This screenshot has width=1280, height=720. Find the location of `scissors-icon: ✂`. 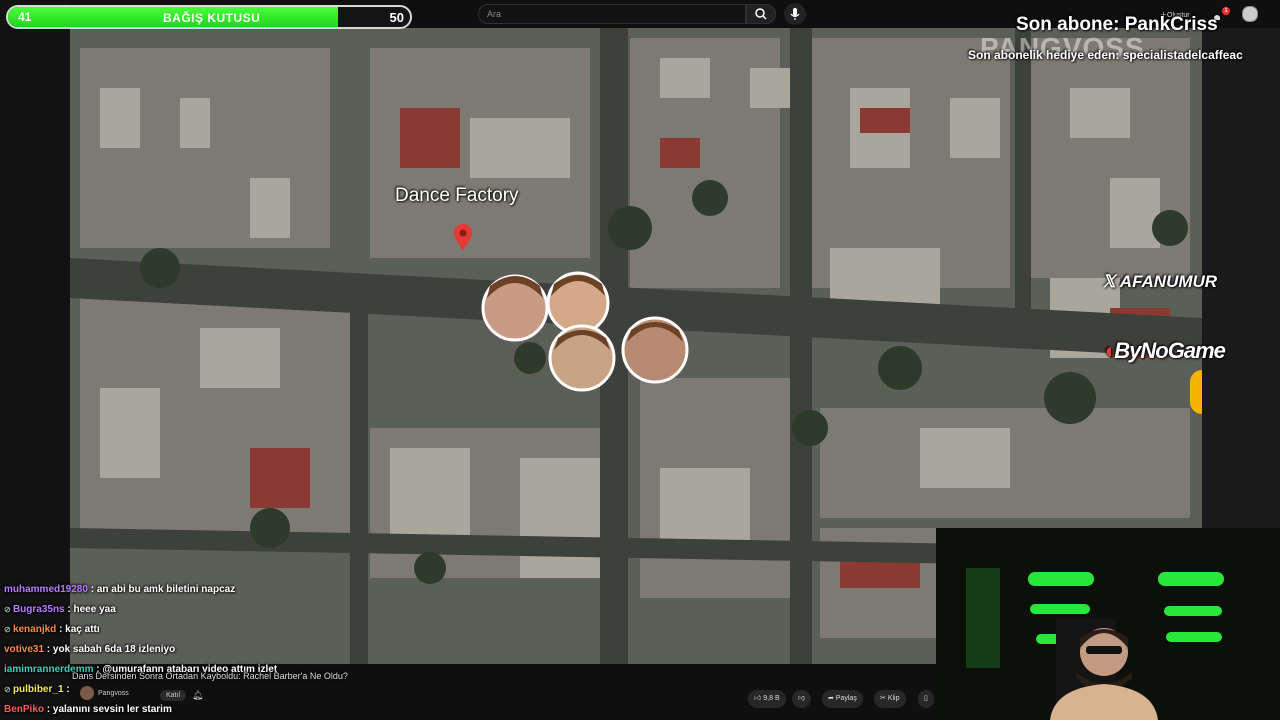

scissors-icon: ✂ is located at coordinates (884, 698).